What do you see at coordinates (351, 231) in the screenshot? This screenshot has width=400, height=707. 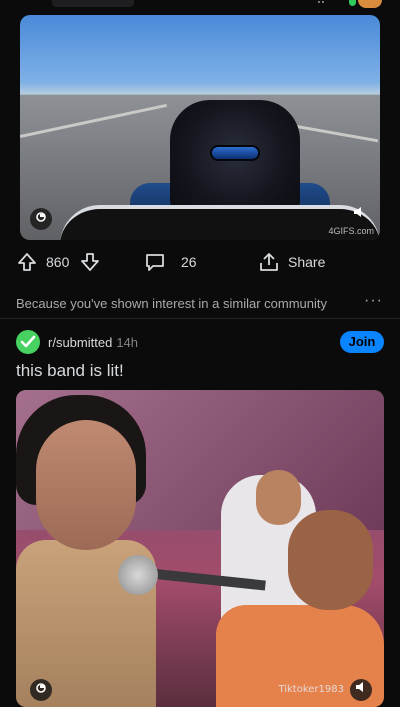 I see `media-watermark: 4GIFS.com` at bounding box center [351, 231].